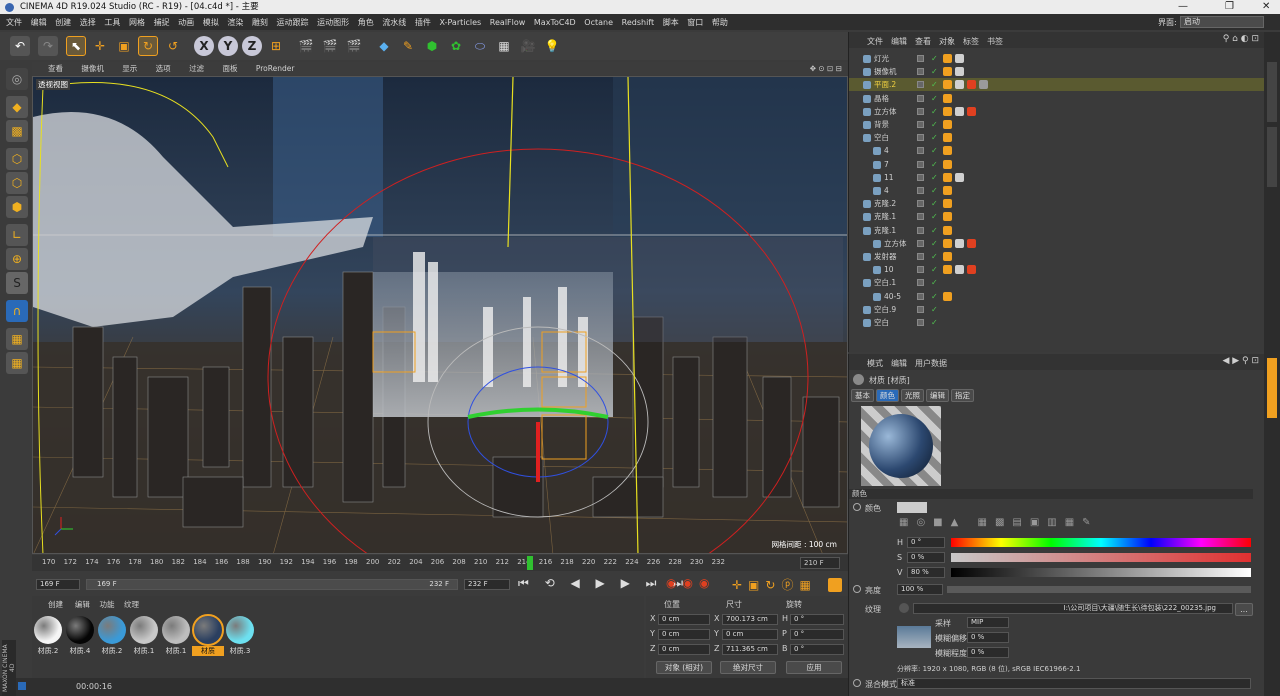 The image size is (1280, 696). Describe the element at coordinates (408, 46) in the screenshot. I see `pen-icon: ✎` at that location.